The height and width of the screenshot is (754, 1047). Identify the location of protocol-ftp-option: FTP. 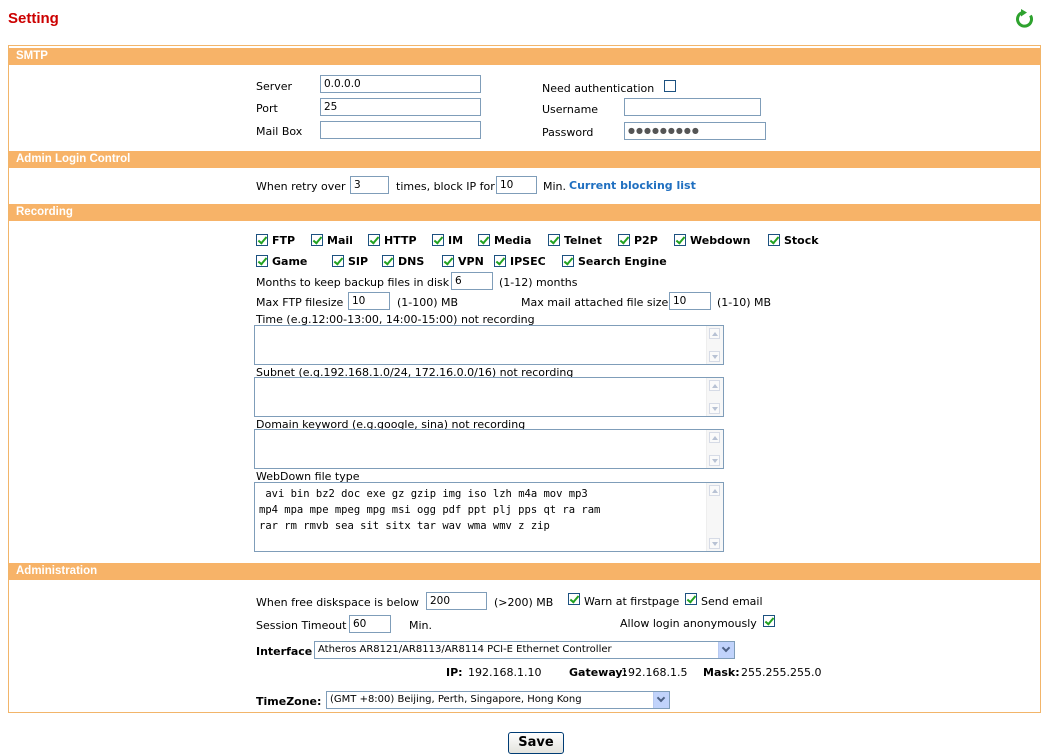
(275, 240).